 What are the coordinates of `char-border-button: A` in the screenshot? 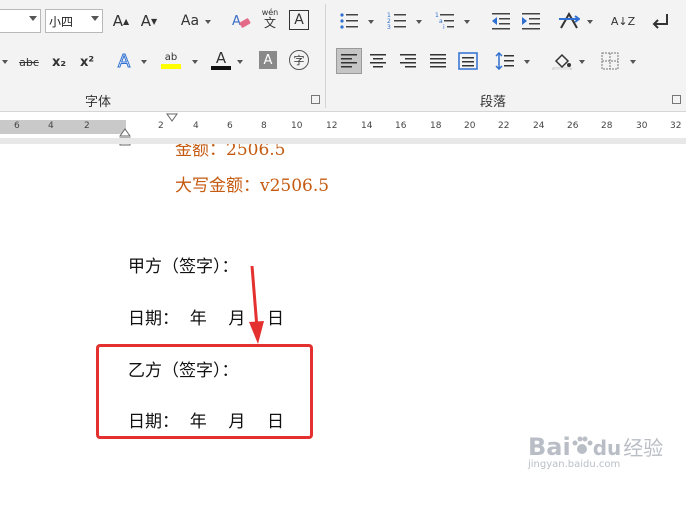 It's located at (299, 20).